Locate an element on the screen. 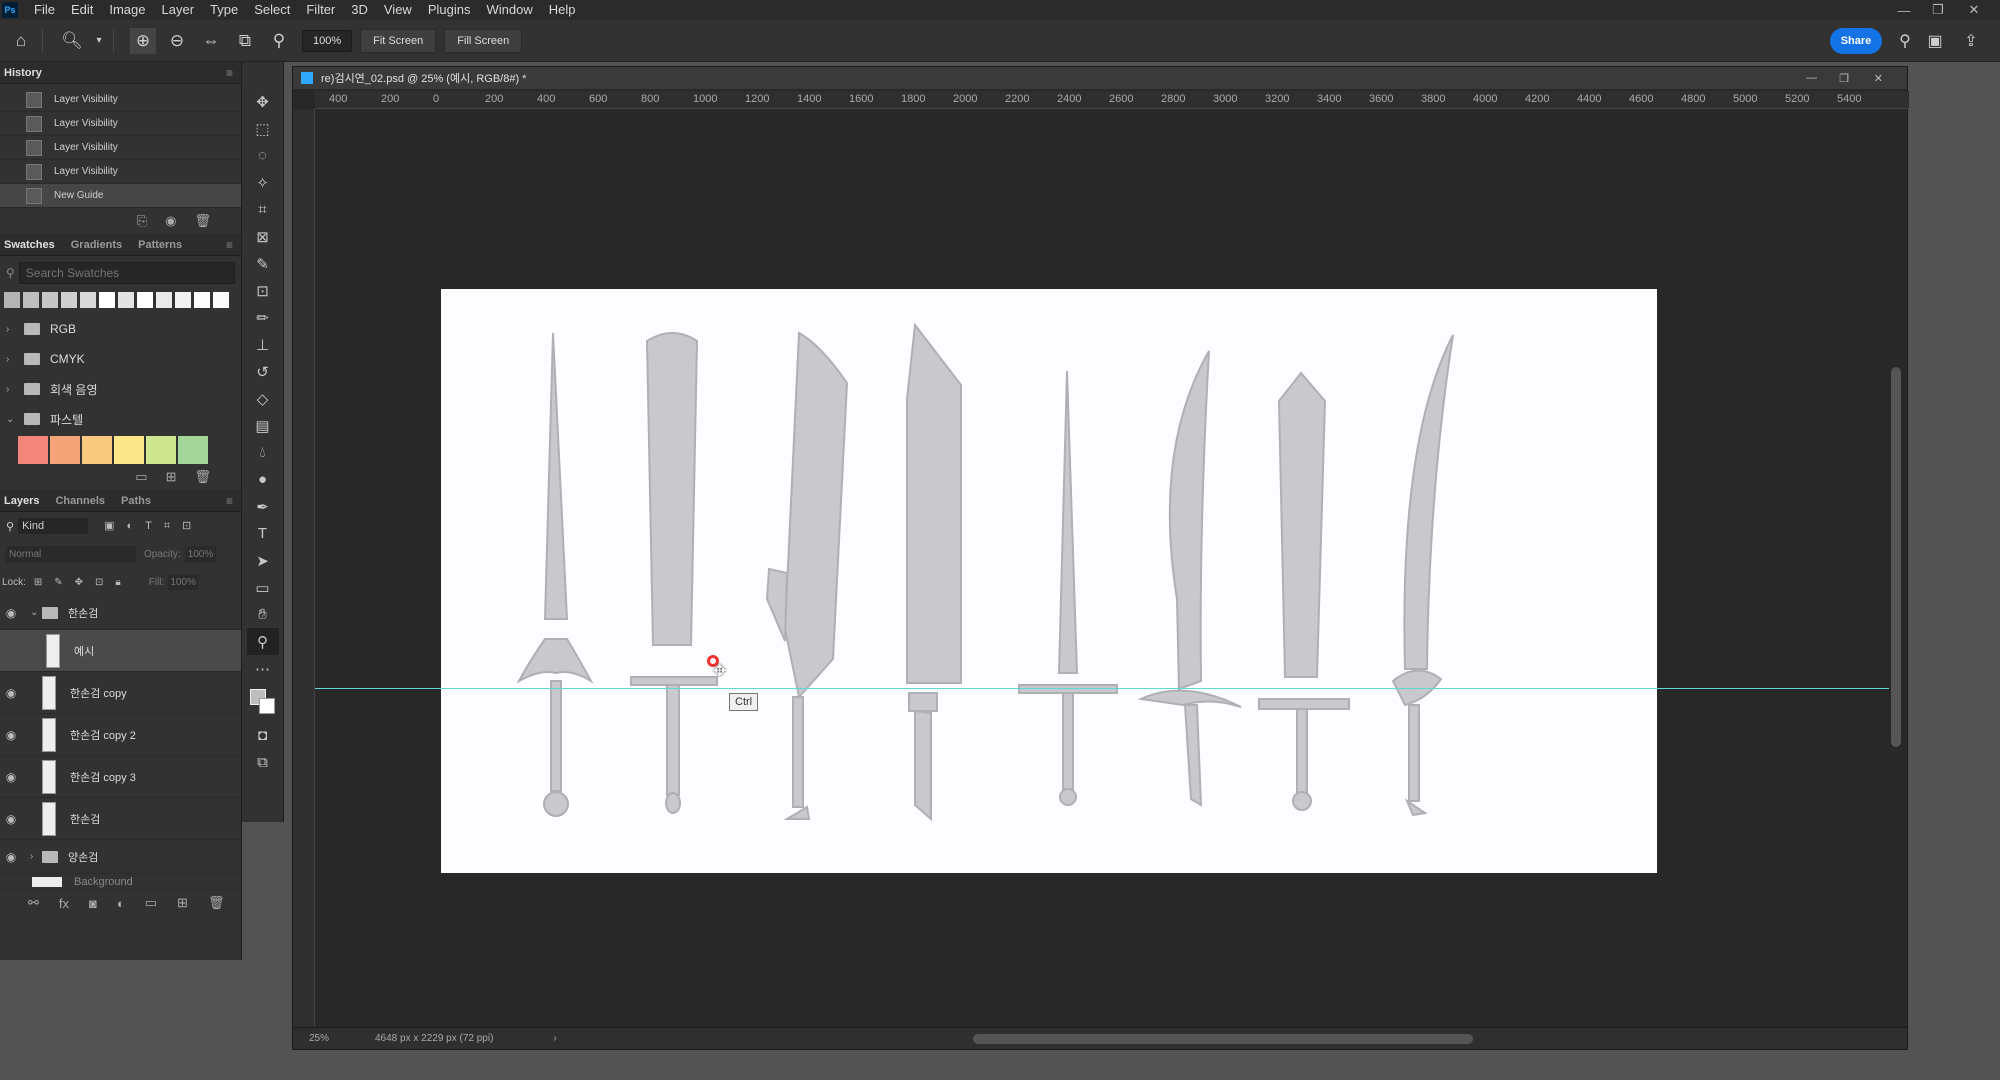 The image size is (2000, 1080). adjustment-layer-icon: ◐ is located at coordinates (121, 903).